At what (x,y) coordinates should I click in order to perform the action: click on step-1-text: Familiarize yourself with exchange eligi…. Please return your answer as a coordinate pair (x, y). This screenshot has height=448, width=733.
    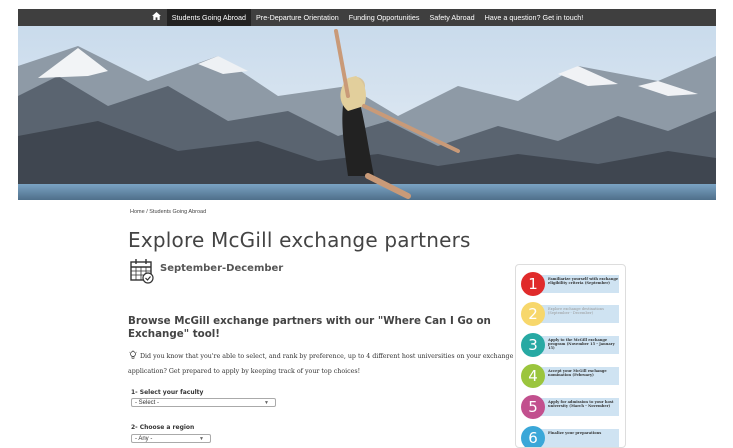
    Looking at the image, I should click on (579, 284).